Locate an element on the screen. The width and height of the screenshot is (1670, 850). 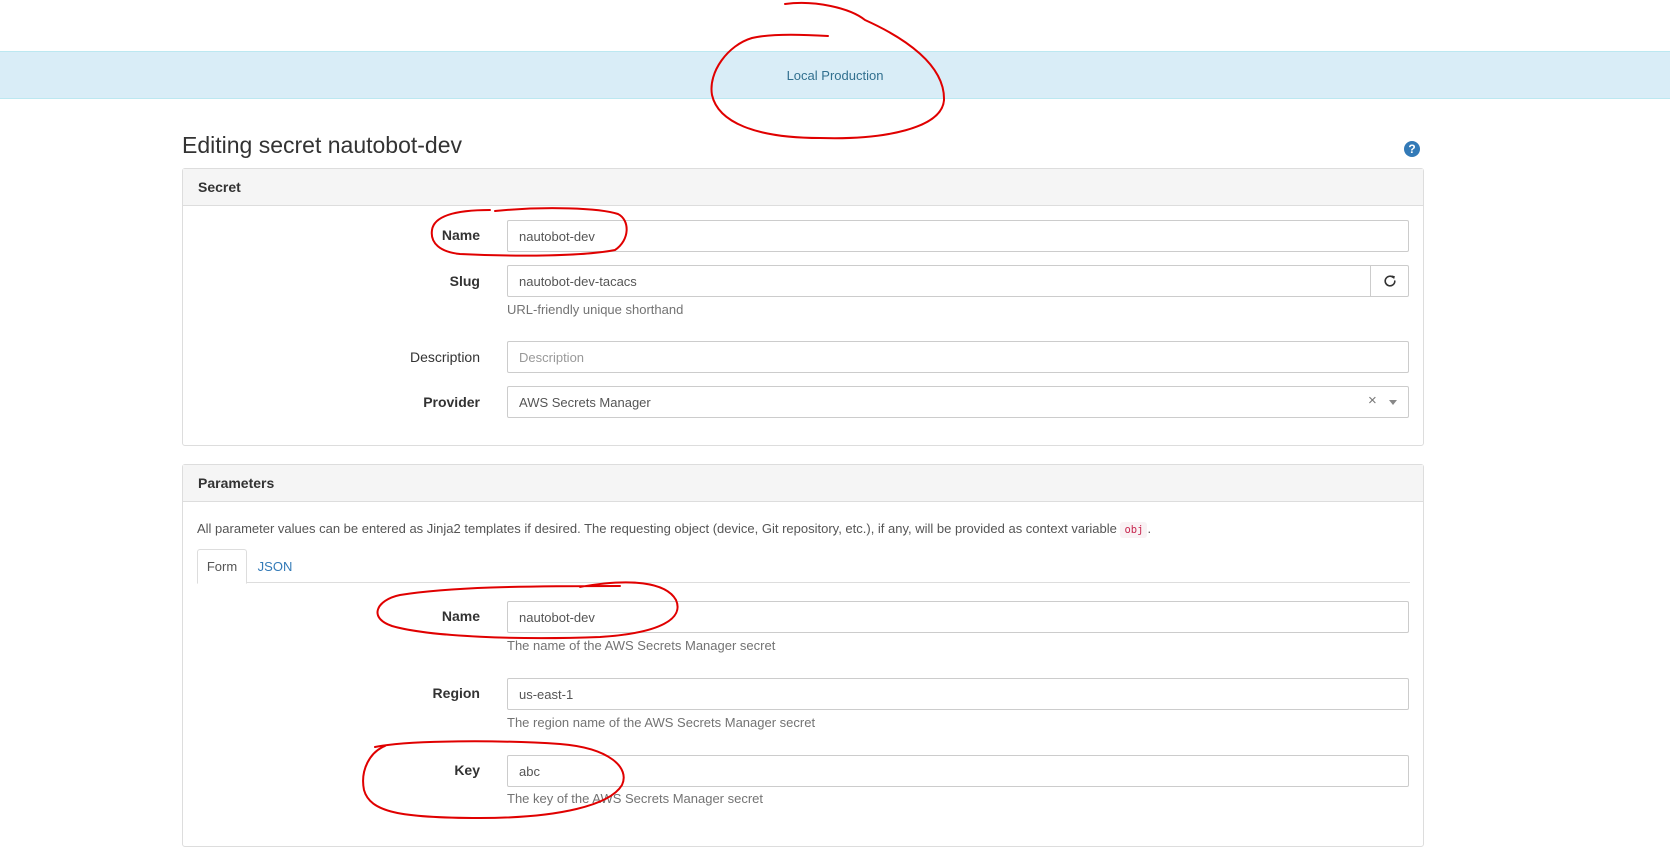
chevron-down-icon is located at coordinates (1393, 402).